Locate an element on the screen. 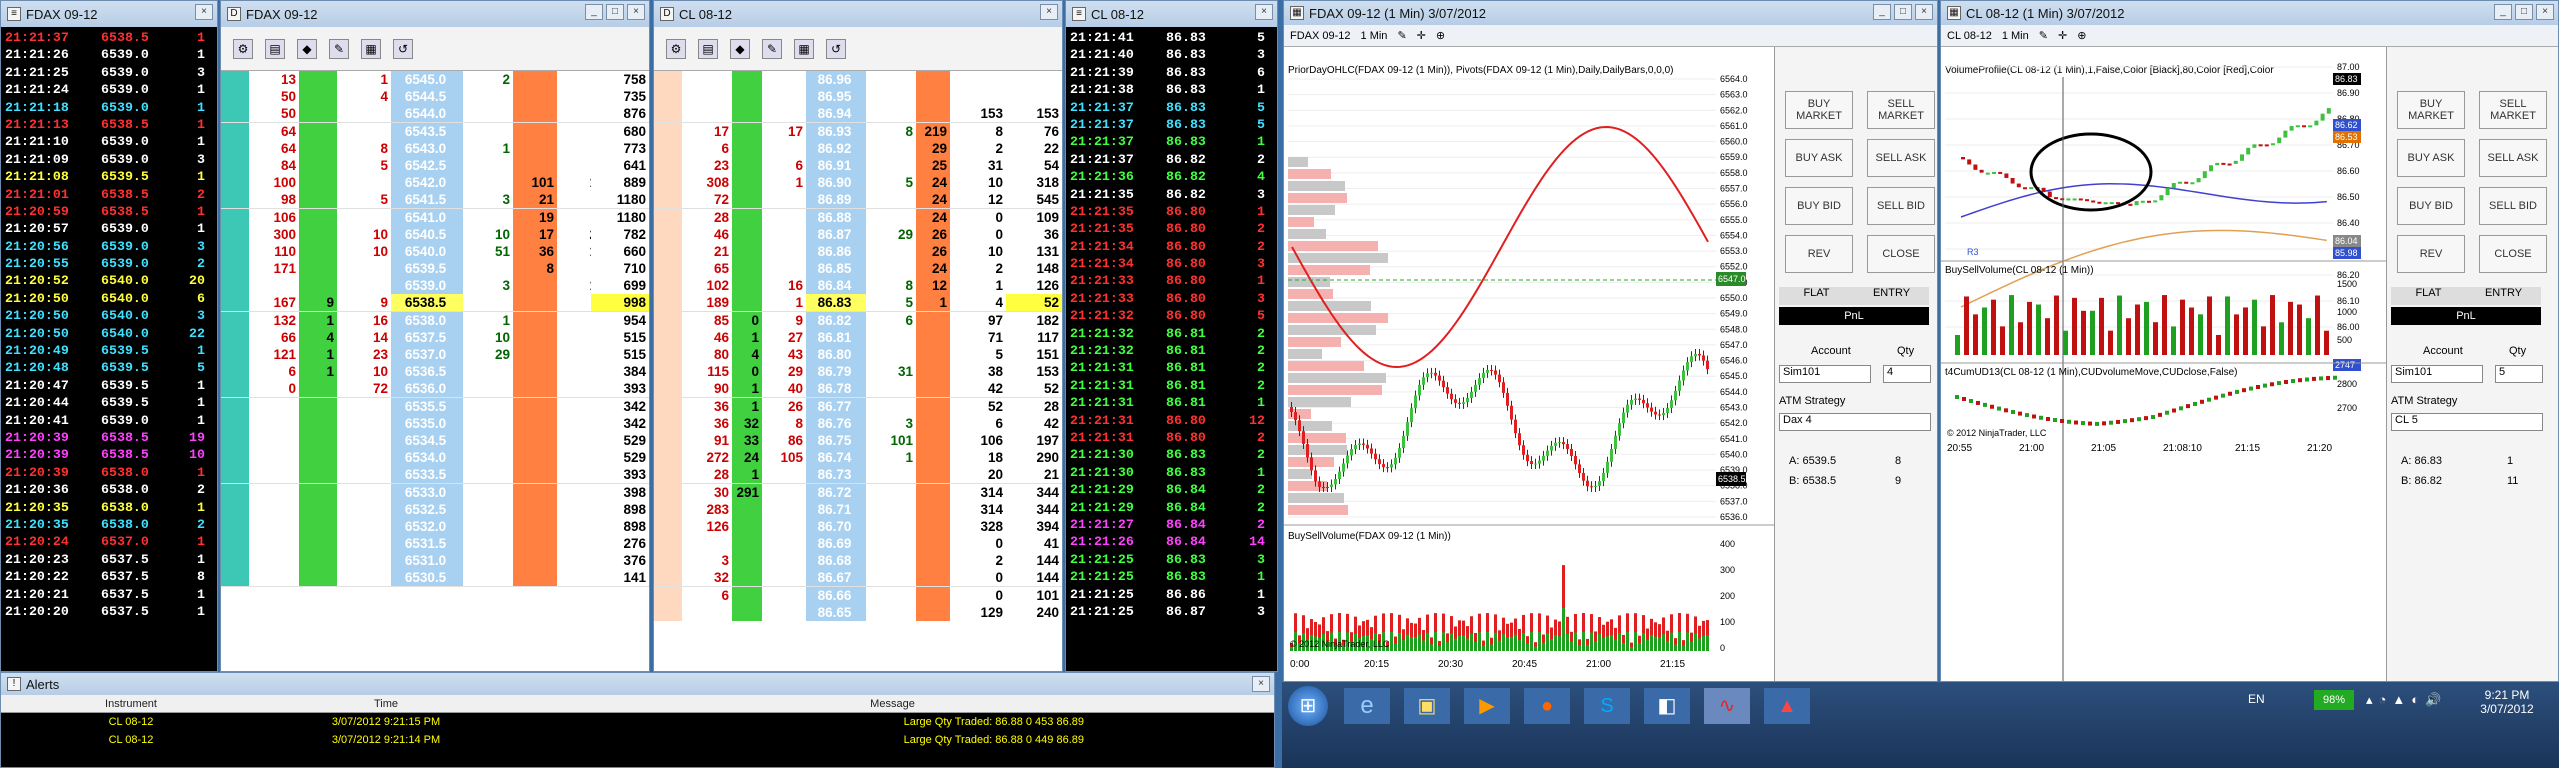 The image size is (2559, 768). brush-icon: ✎ is located at coordinates (772, 48).